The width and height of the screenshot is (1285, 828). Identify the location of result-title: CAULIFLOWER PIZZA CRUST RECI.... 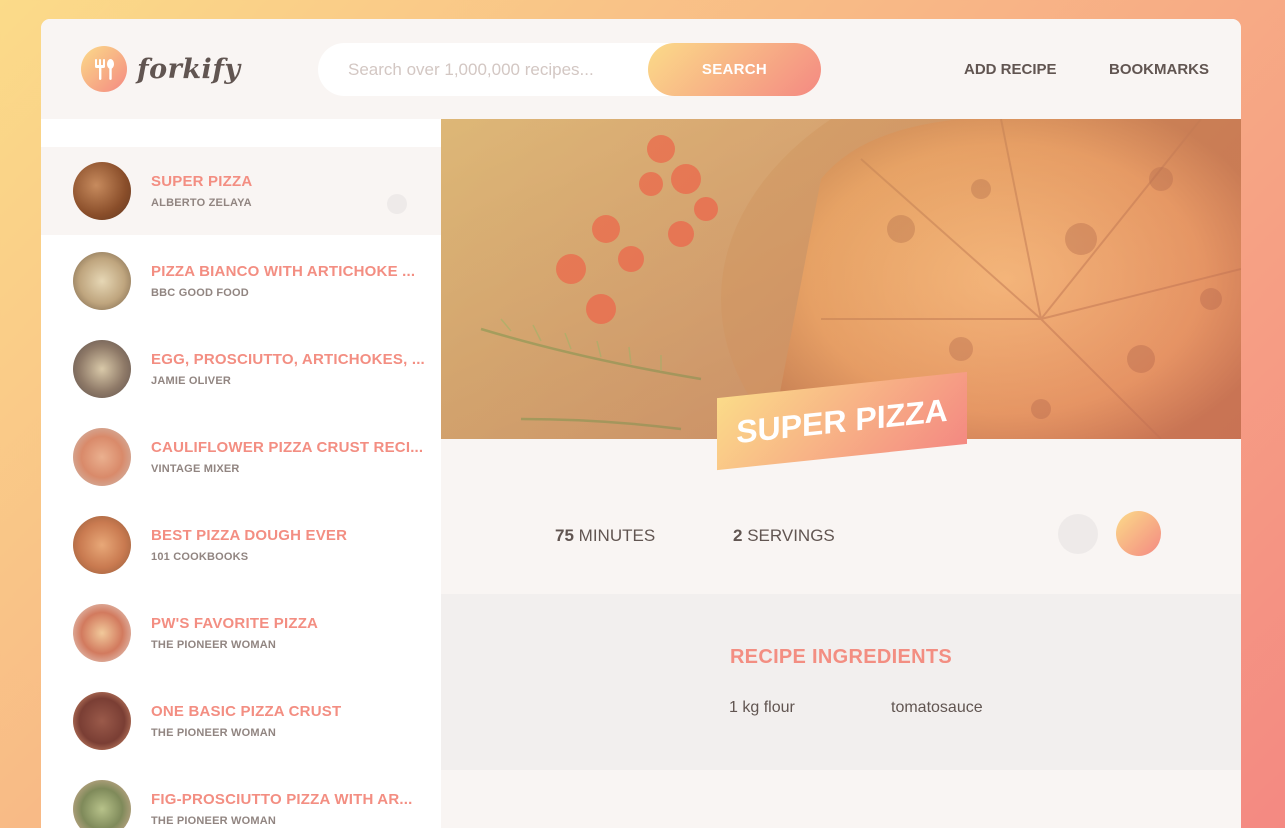
(287, 447).